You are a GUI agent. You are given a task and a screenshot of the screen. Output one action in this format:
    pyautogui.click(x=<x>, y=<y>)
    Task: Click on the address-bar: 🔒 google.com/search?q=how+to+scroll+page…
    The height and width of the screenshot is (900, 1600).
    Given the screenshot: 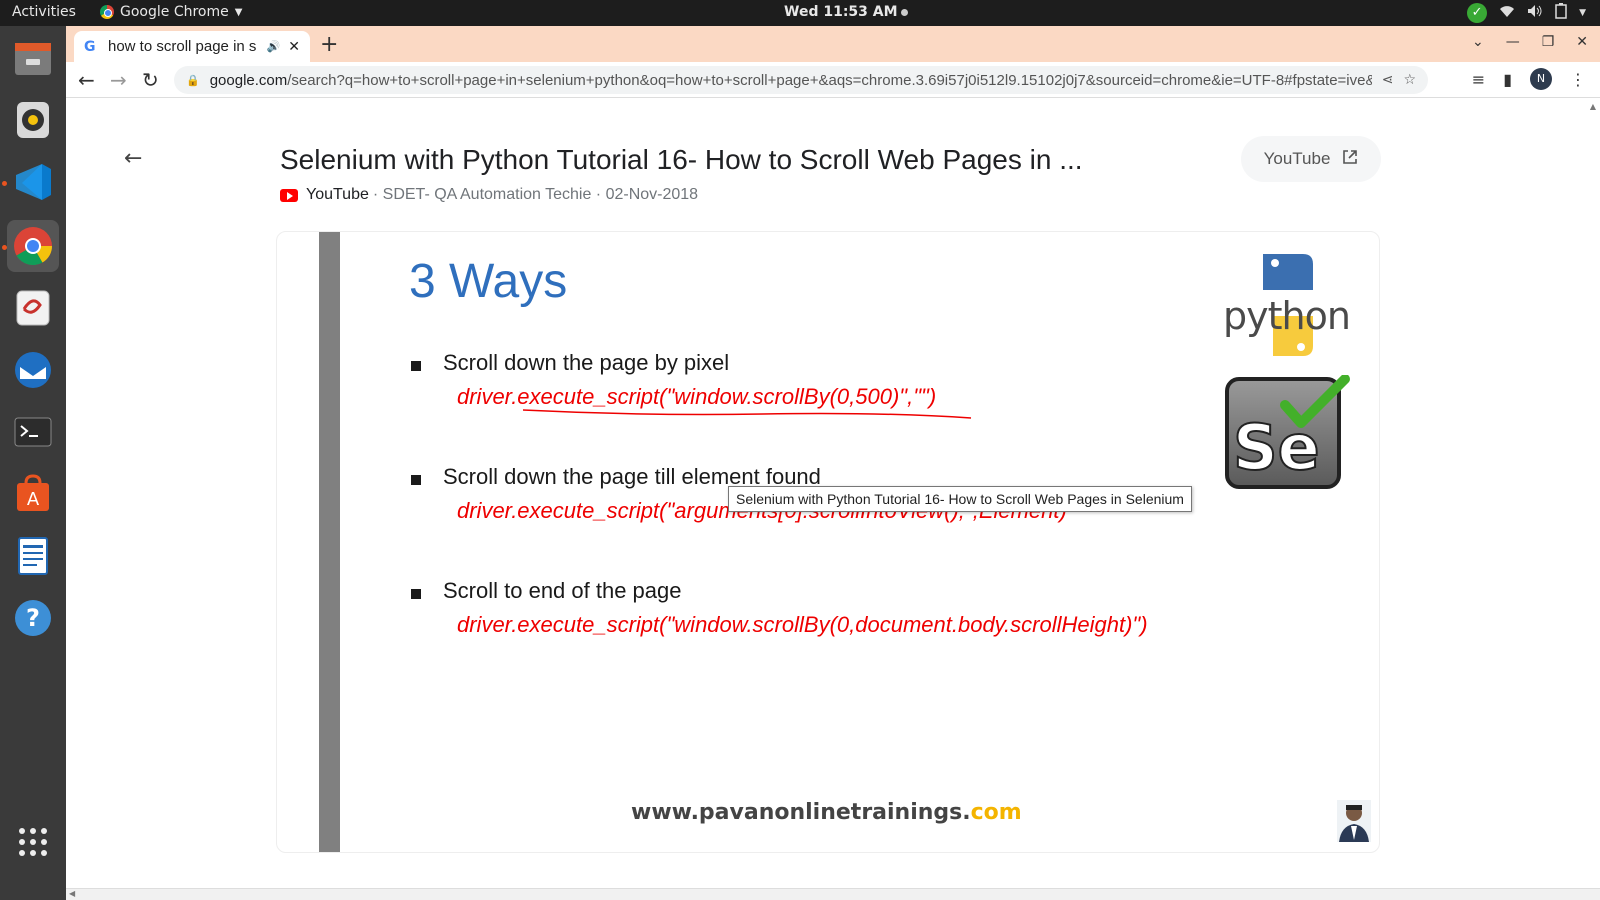 What is the action you would take?
    pyautogui.click(x=801, y=80)
    